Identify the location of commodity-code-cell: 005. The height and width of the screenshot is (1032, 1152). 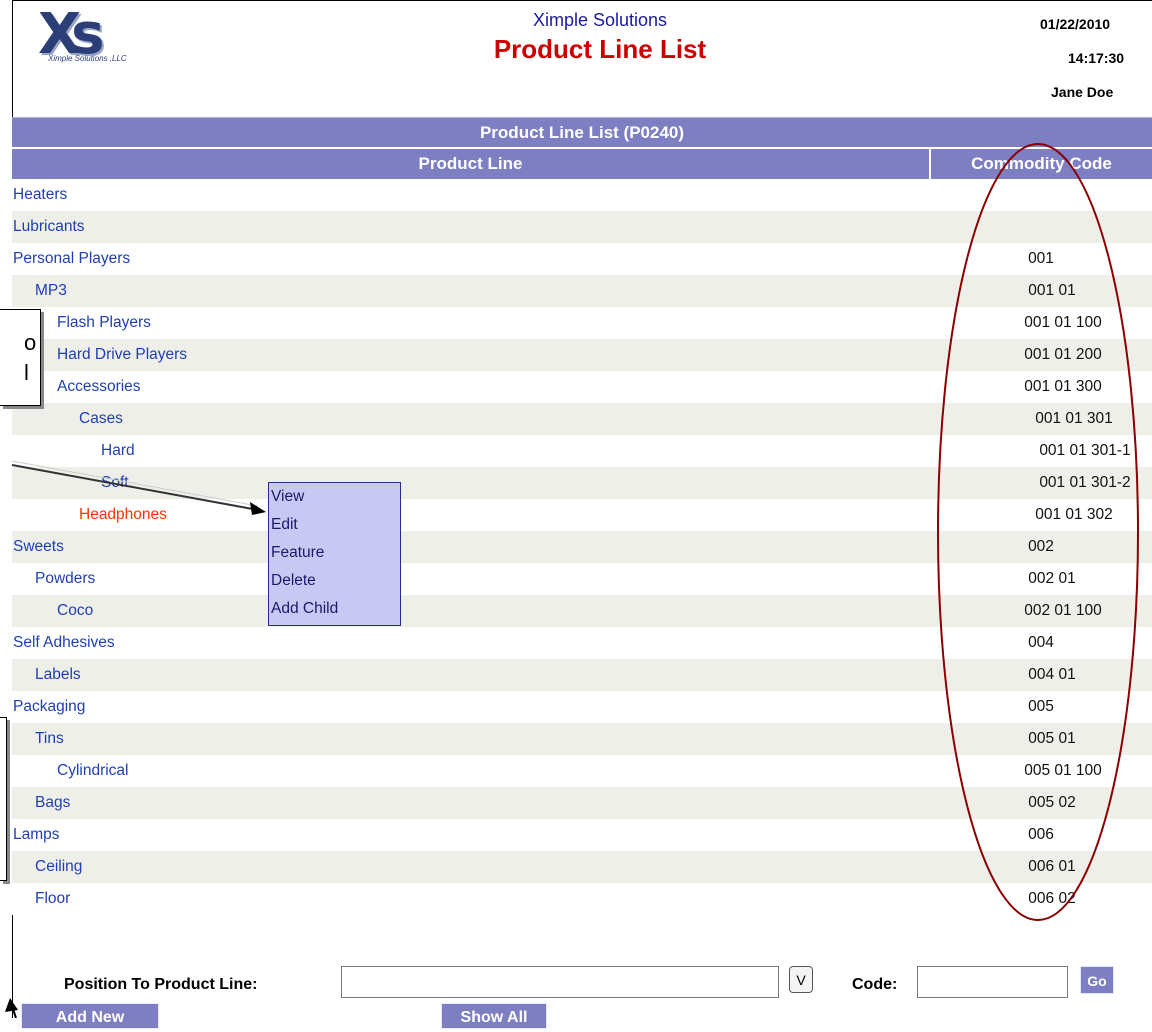
(1041, 706).